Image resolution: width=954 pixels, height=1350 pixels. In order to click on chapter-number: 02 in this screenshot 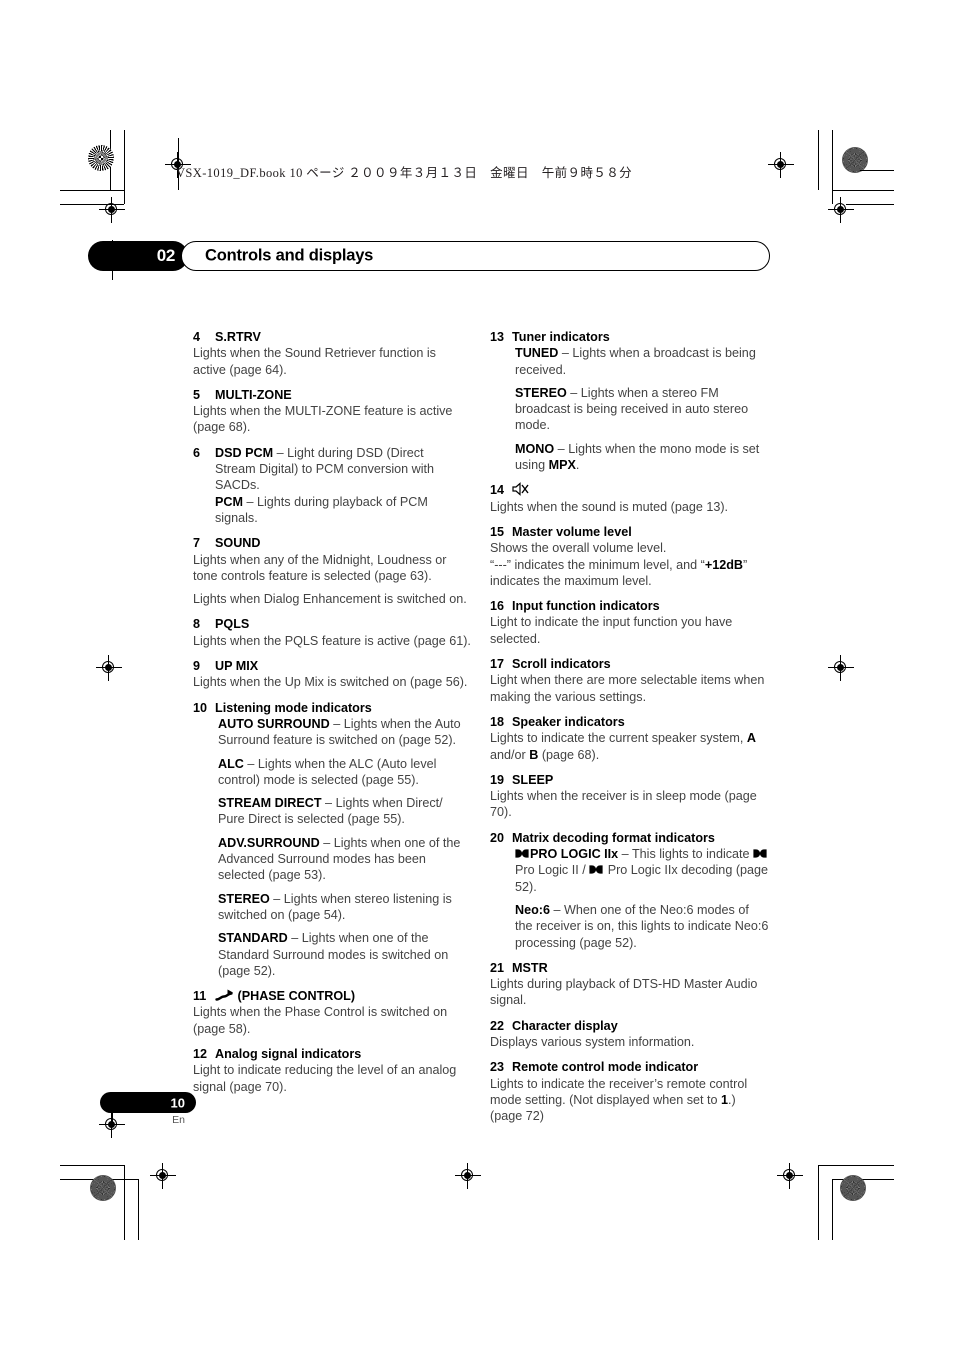, I will do `click(166, 255)`.